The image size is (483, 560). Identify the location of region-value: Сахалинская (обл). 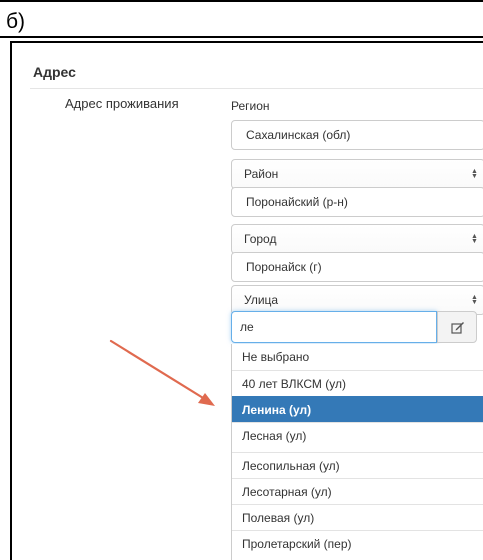
(298, 135).